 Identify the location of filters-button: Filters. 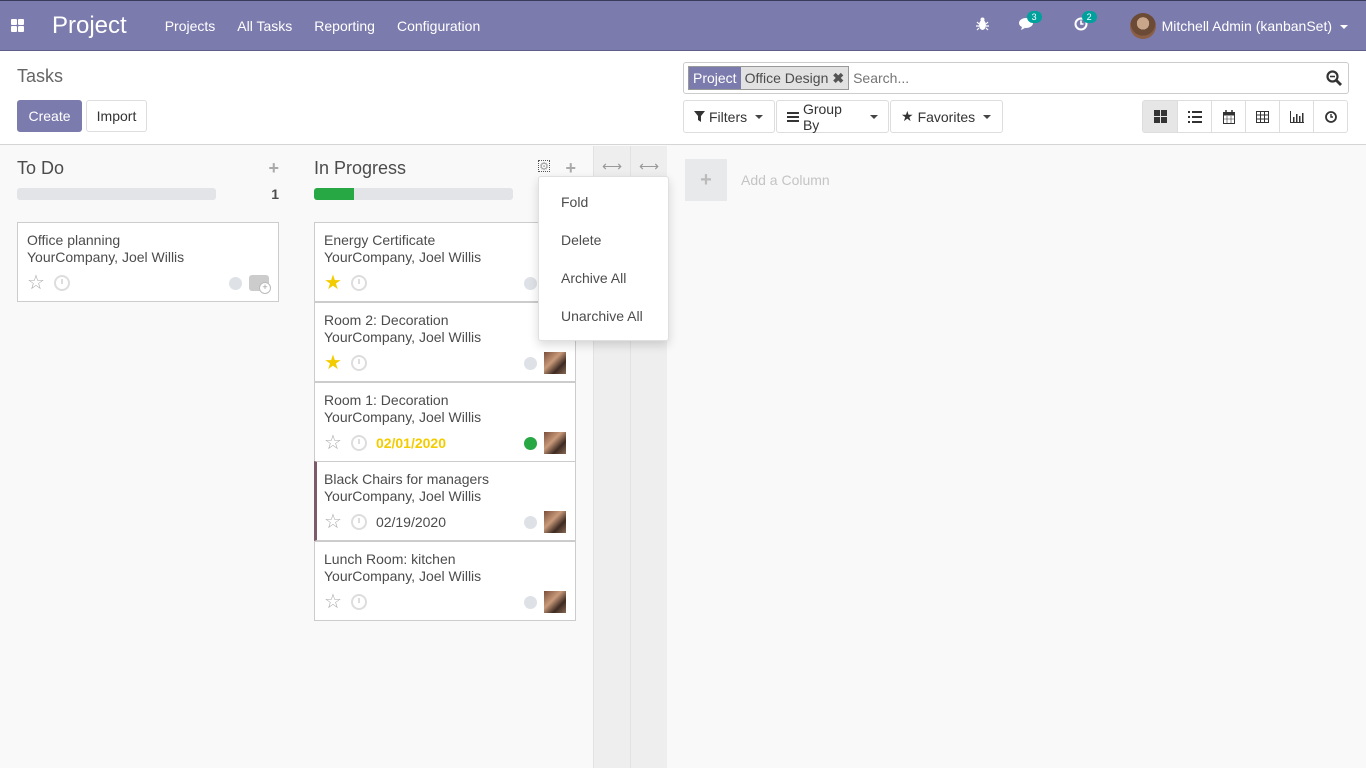
(729, 116).